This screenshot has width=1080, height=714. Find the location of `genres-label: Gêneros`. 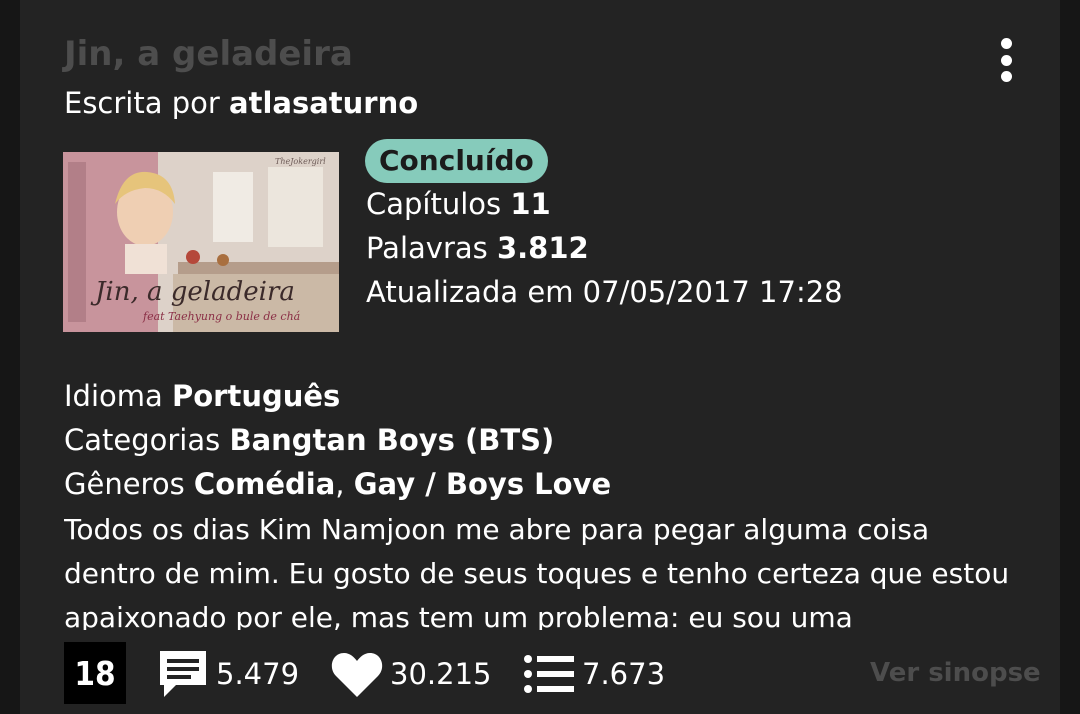

genres-label: Gêneros is located at coordinates (124, 484).